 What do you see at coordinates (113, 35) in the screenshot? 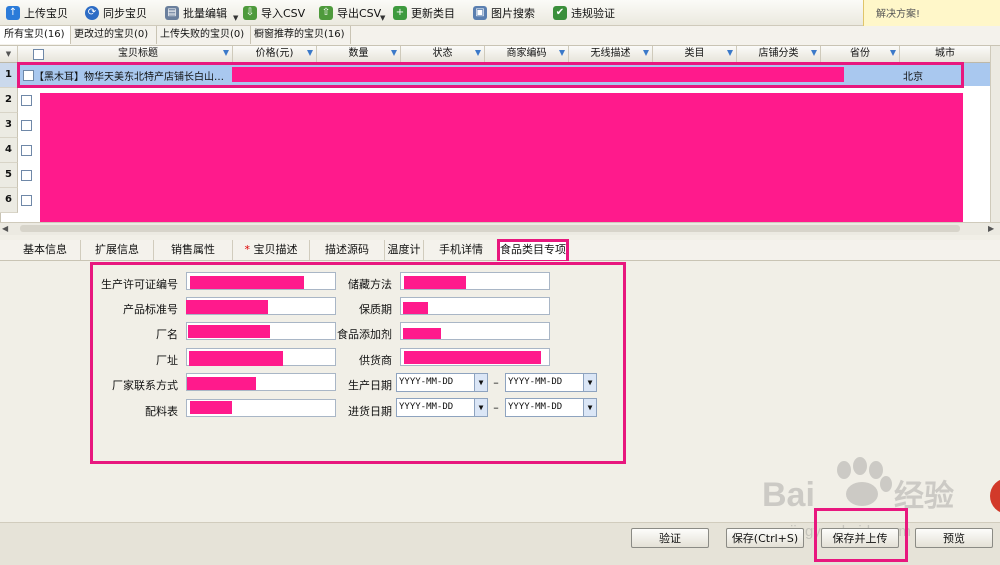
I see `tab-changed-items: 更改过的宝贝(0)` at bounding box center [113, 35].